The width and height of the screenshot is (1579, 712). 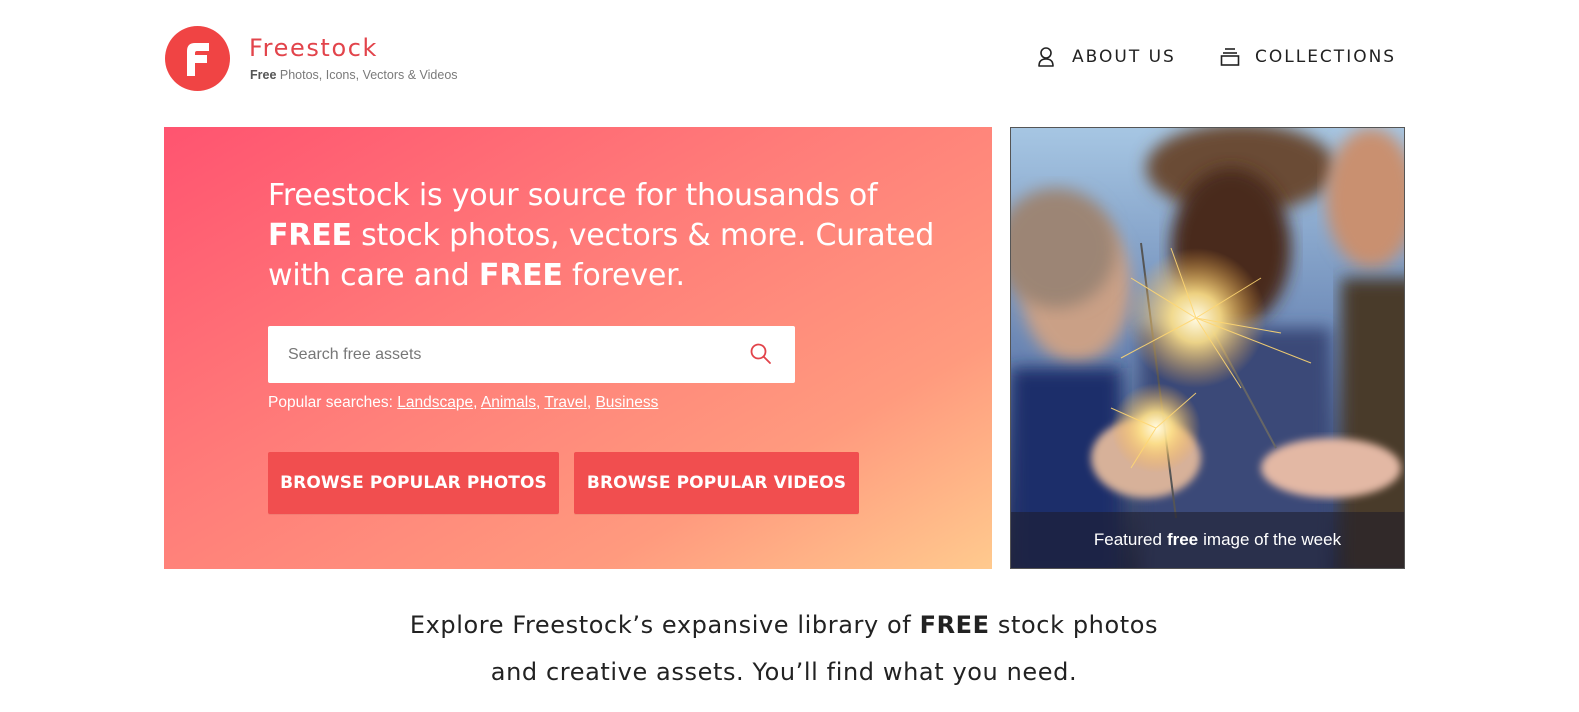 I want to click on nav-collections-label: COLLECTIONS, so click(x=1326, y=57).